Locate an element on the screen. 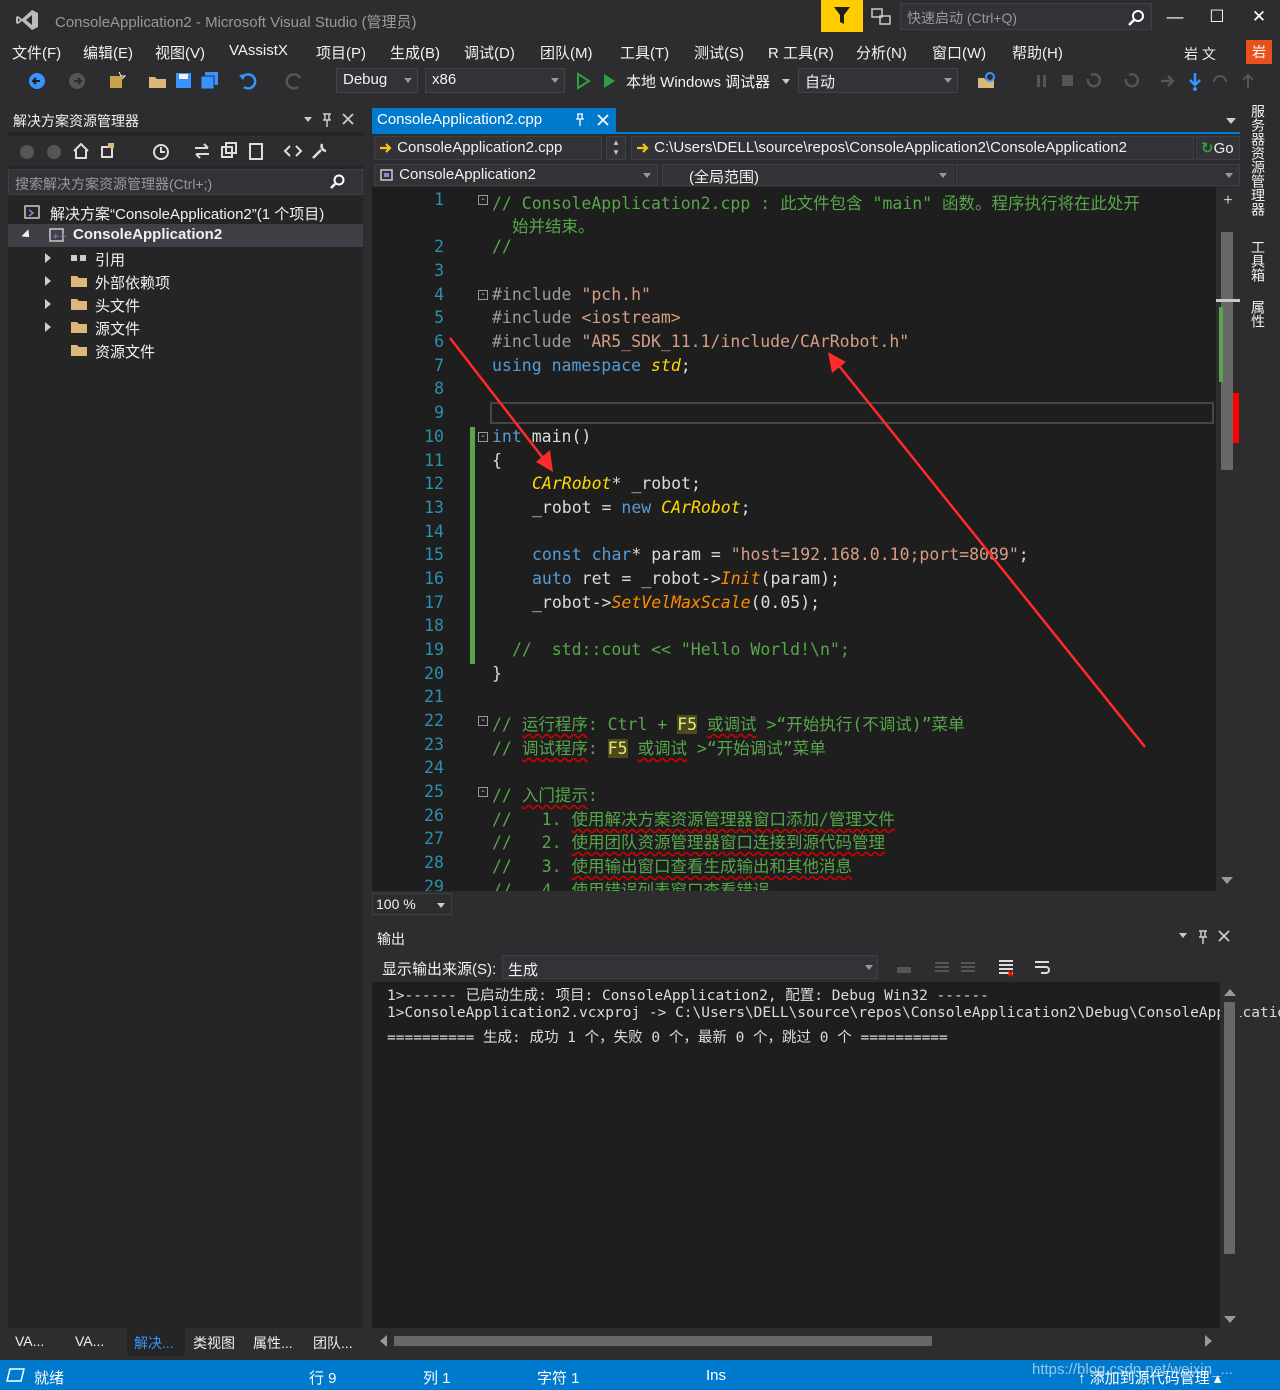 The image size is (1280, 1390). split-icon: + is located at coordinates (1228, 201).